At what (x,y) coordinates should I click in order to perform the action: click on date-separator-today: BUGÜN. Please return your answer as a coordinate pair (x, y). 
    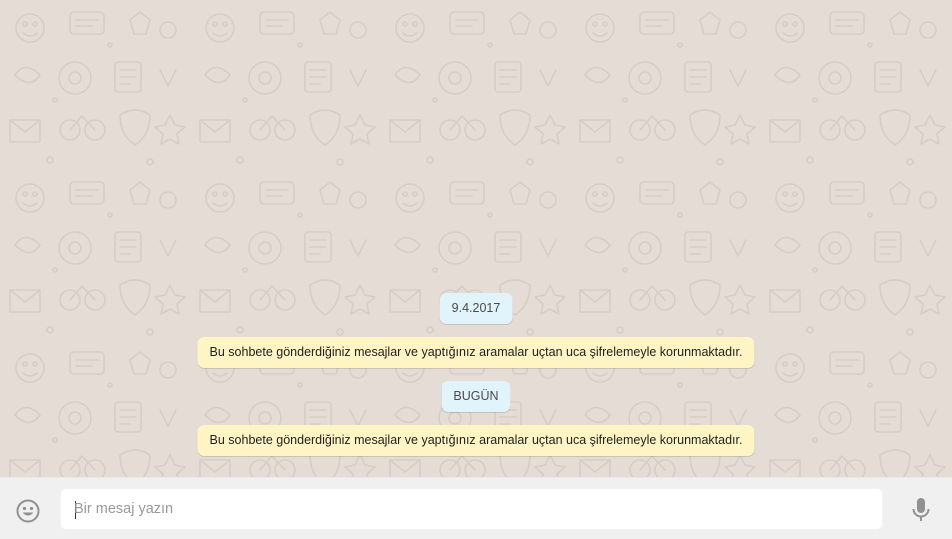
    Looking at the image, I should click on (476, 396).